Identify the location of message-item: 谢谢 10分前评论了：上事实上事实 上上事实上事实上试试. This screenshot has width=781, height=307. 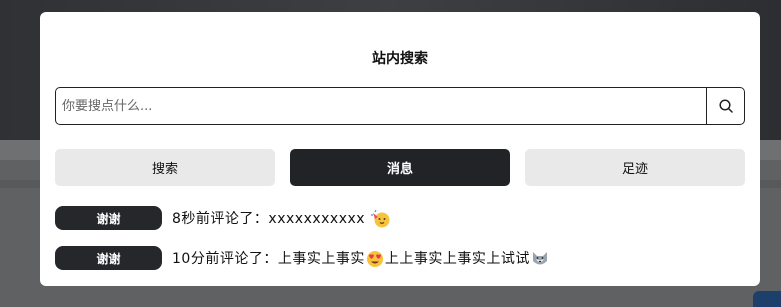
(302, 258).